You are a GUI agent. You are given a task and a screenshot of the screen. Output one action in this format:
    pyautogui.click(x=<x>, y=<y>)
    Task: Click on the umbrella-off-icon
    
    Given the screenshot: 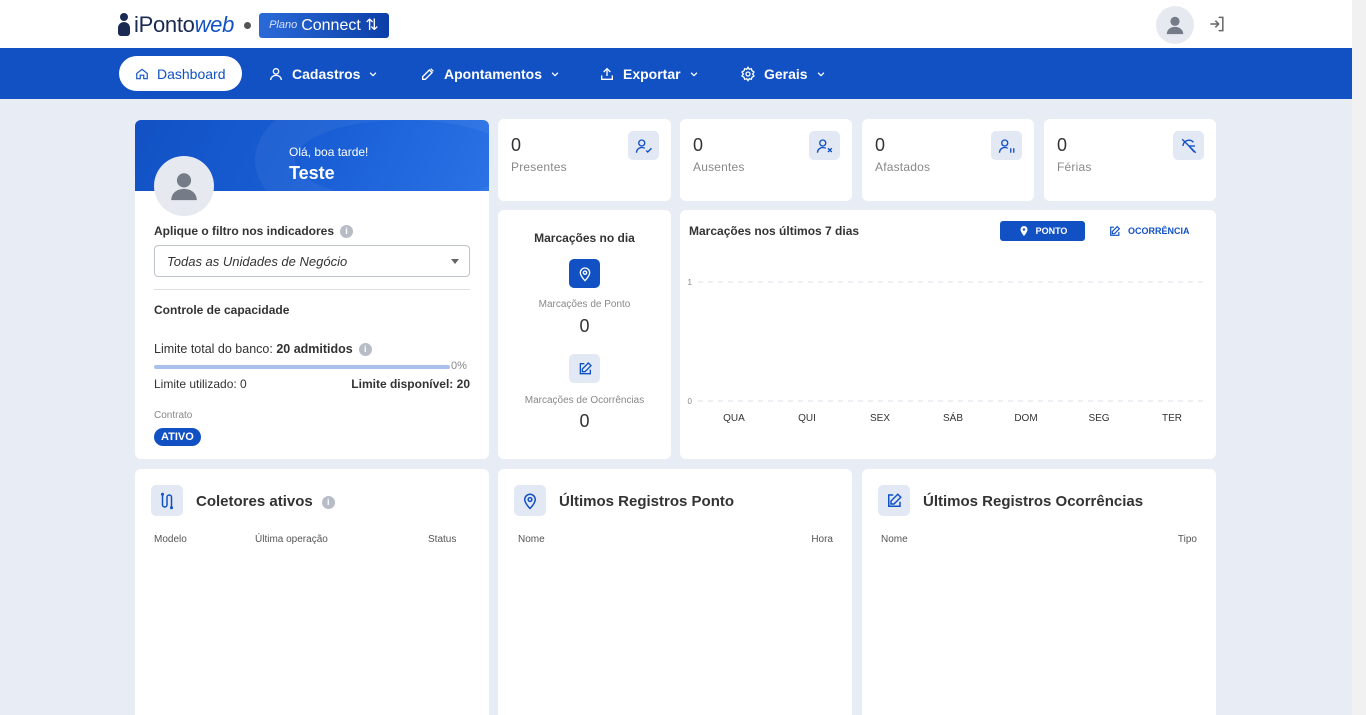 What is the action you would take?
    pyautogui.click(x=1188, y=145)
    